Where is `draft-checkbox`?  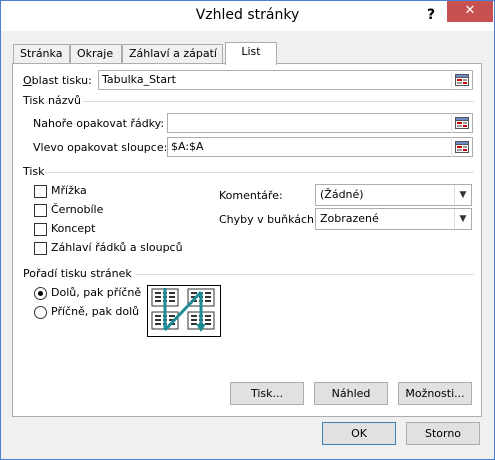
draft-checkbox is located at coordinates (40, 229).